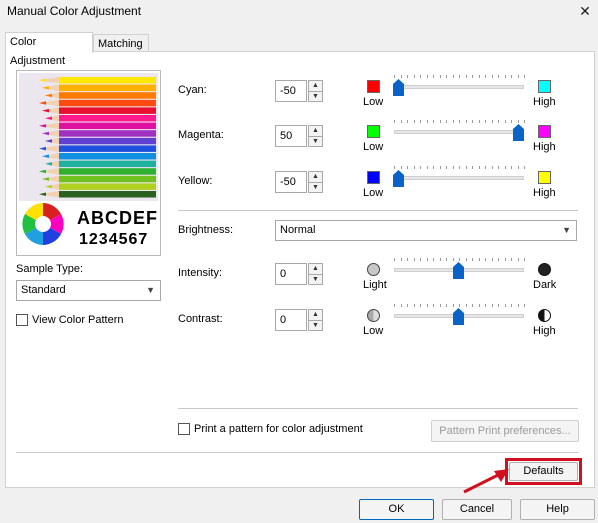 The height and width of the screenshot is (523, 598). Describe the element at coordinates (585, 11) in the screenshot. I see `close-icon: ✕` at that location.